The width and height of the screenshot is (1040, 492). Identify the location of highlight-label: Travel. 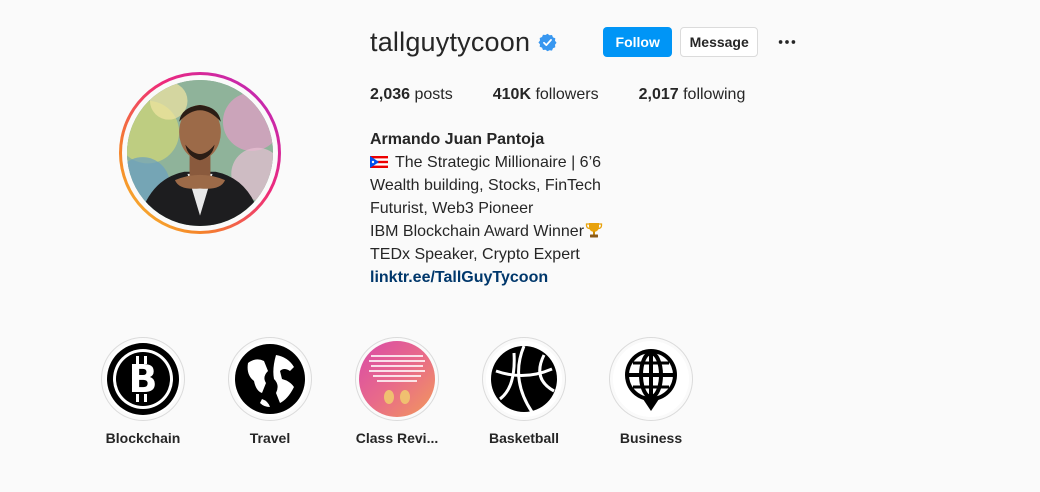
(270, 438).